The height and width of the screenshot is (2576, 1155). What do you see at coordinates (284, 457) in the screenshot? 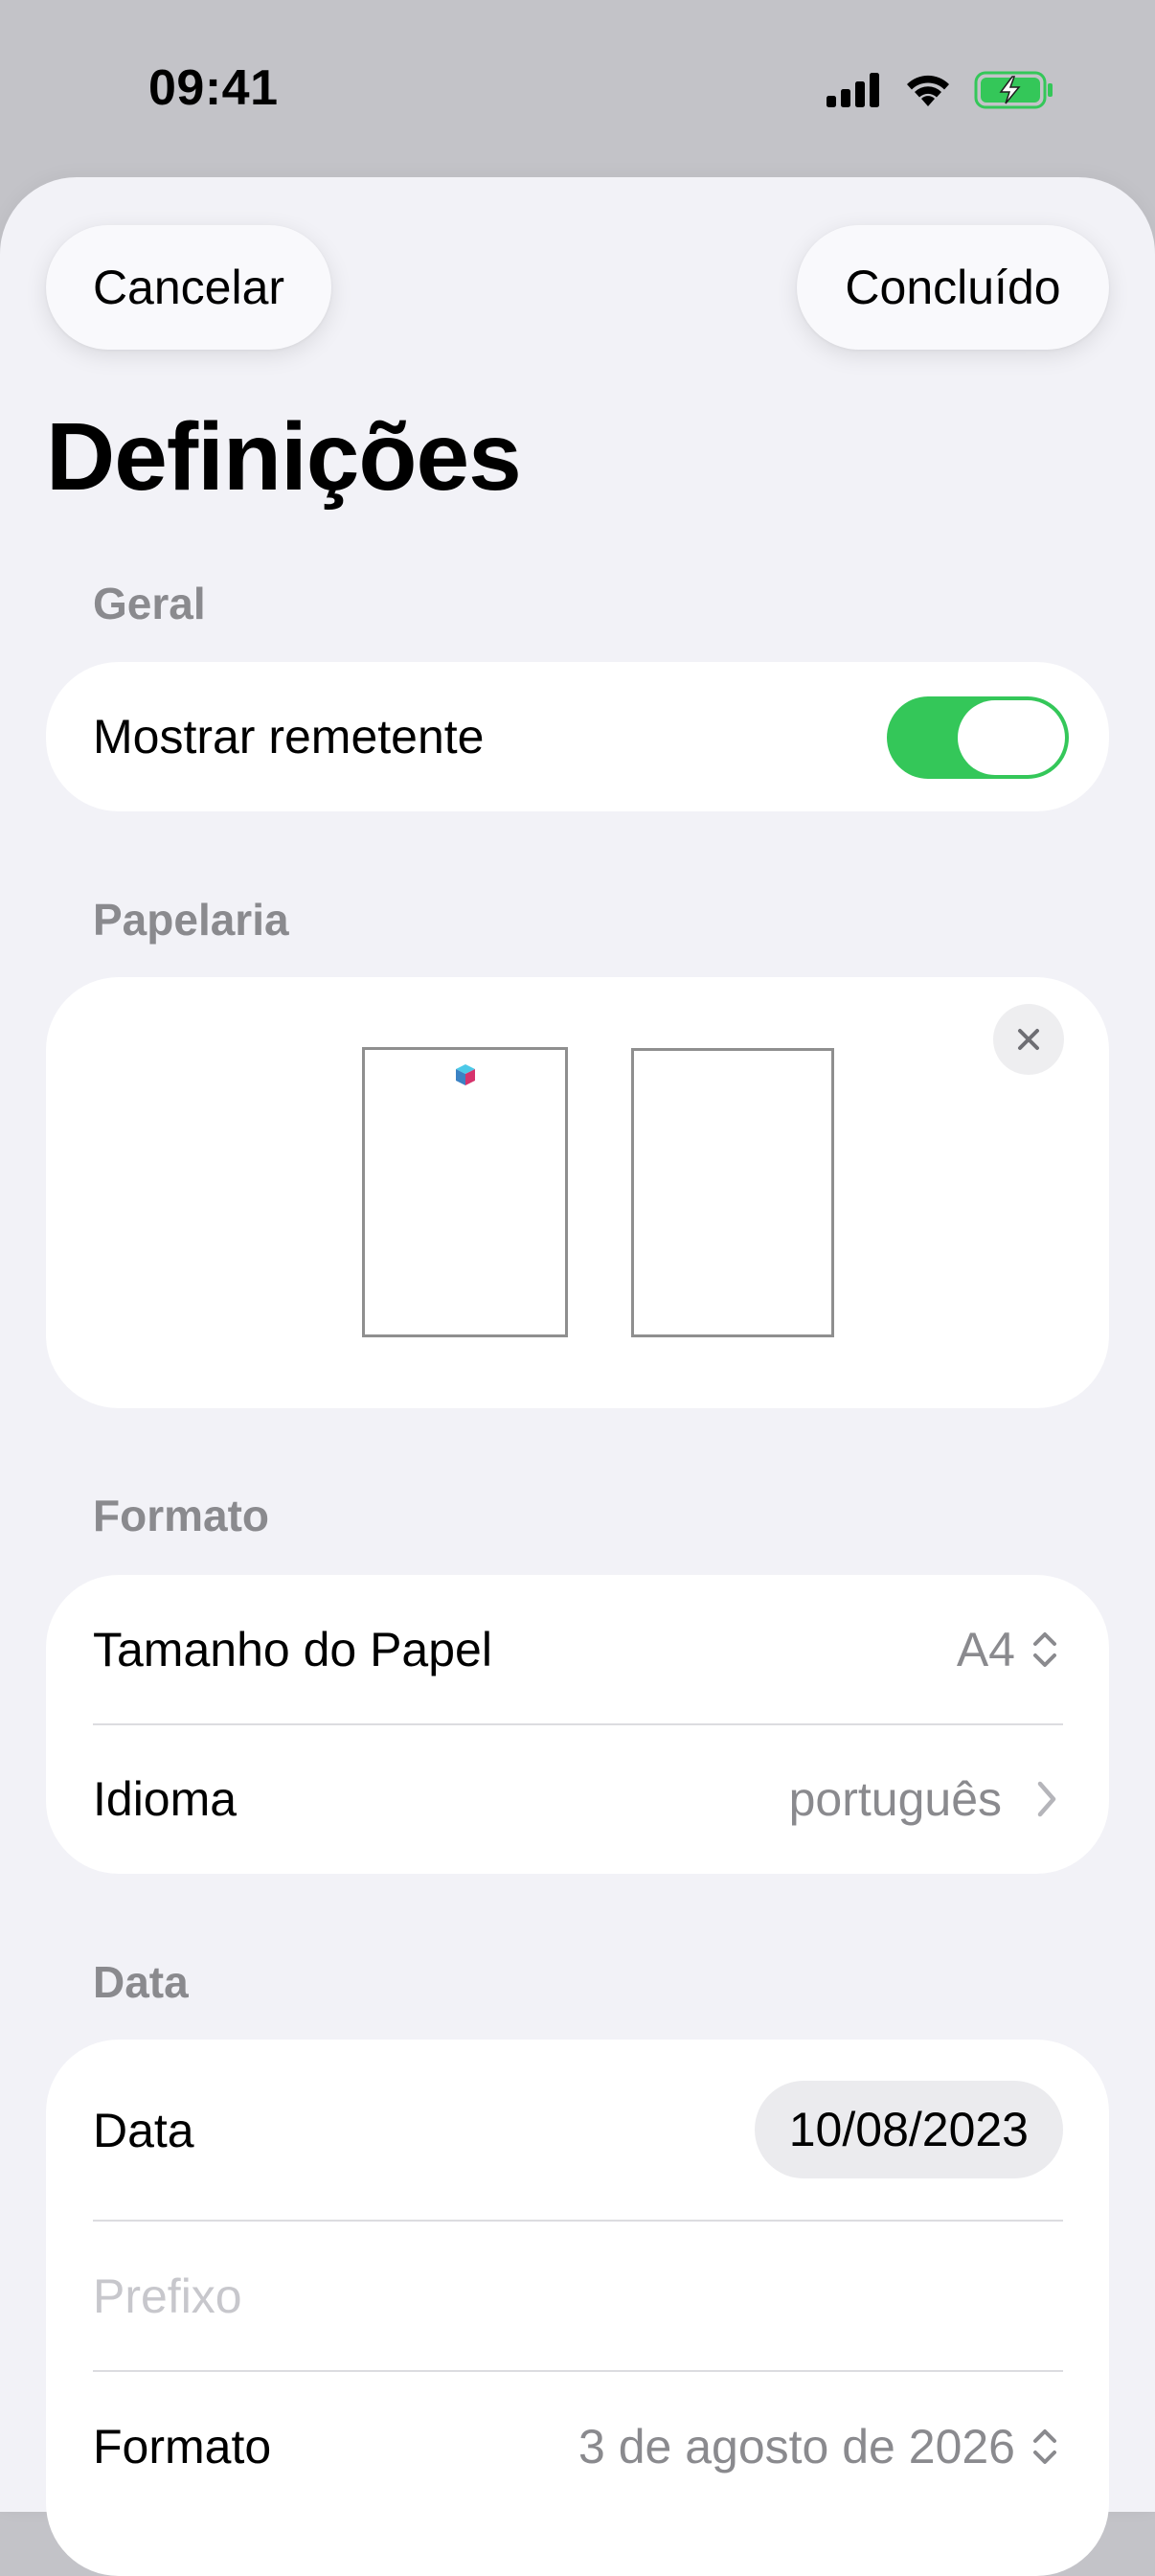
I see `page-title: Definições` at bounding box center [284, 457].